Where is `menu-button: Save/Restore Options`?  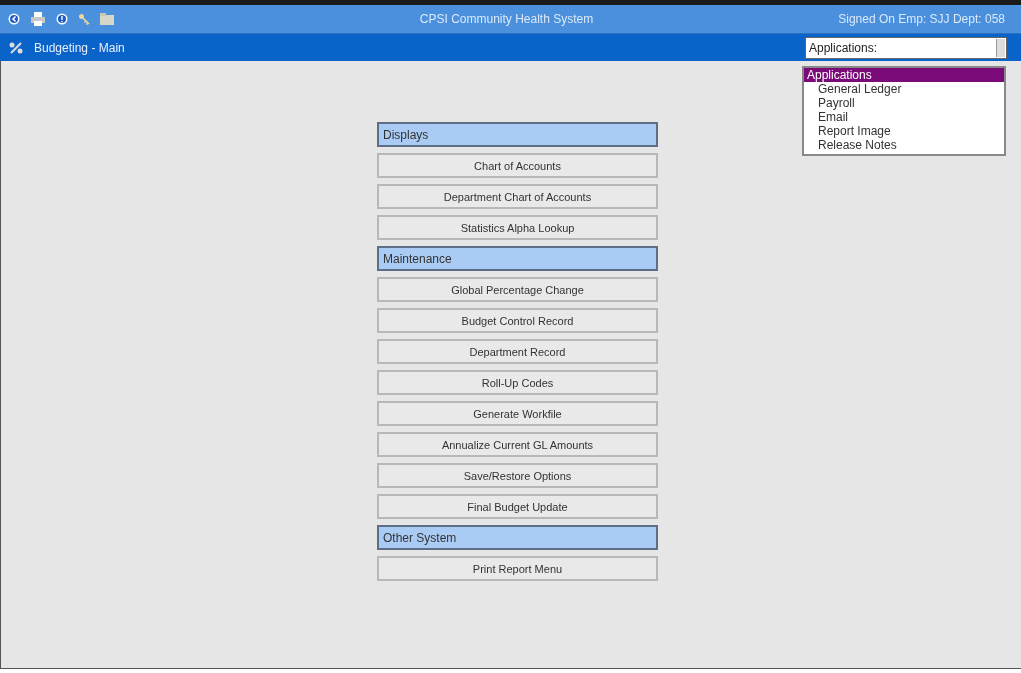
menu-button: Save/Restore Options is located at coordinates (517, 475).